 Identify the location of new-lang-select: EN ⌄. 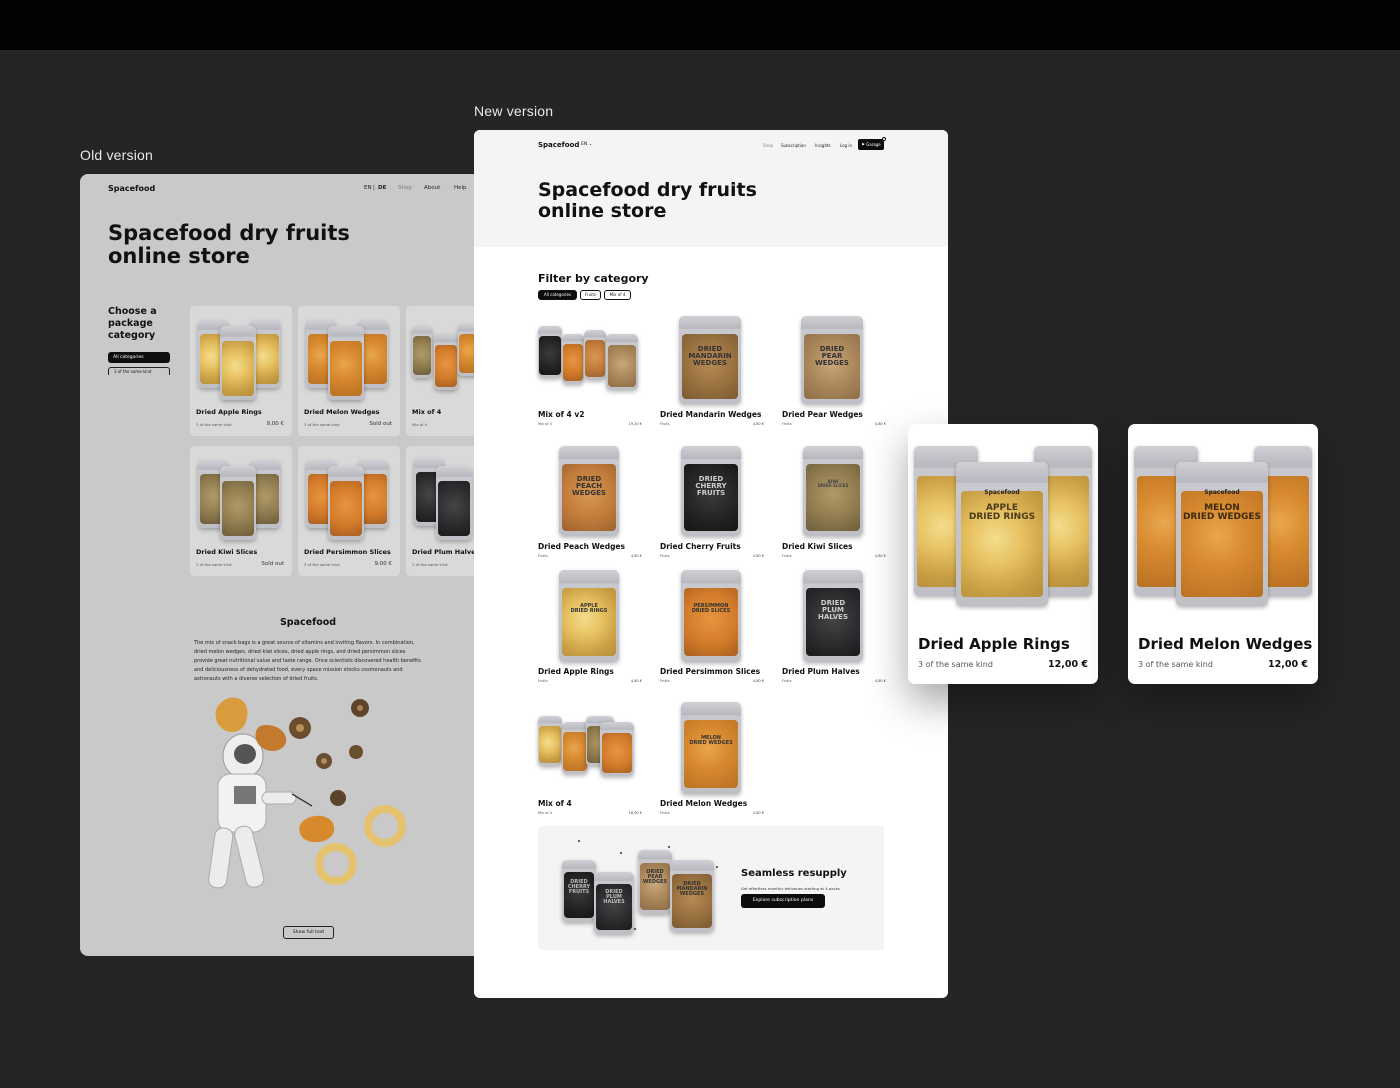
(586, 144).